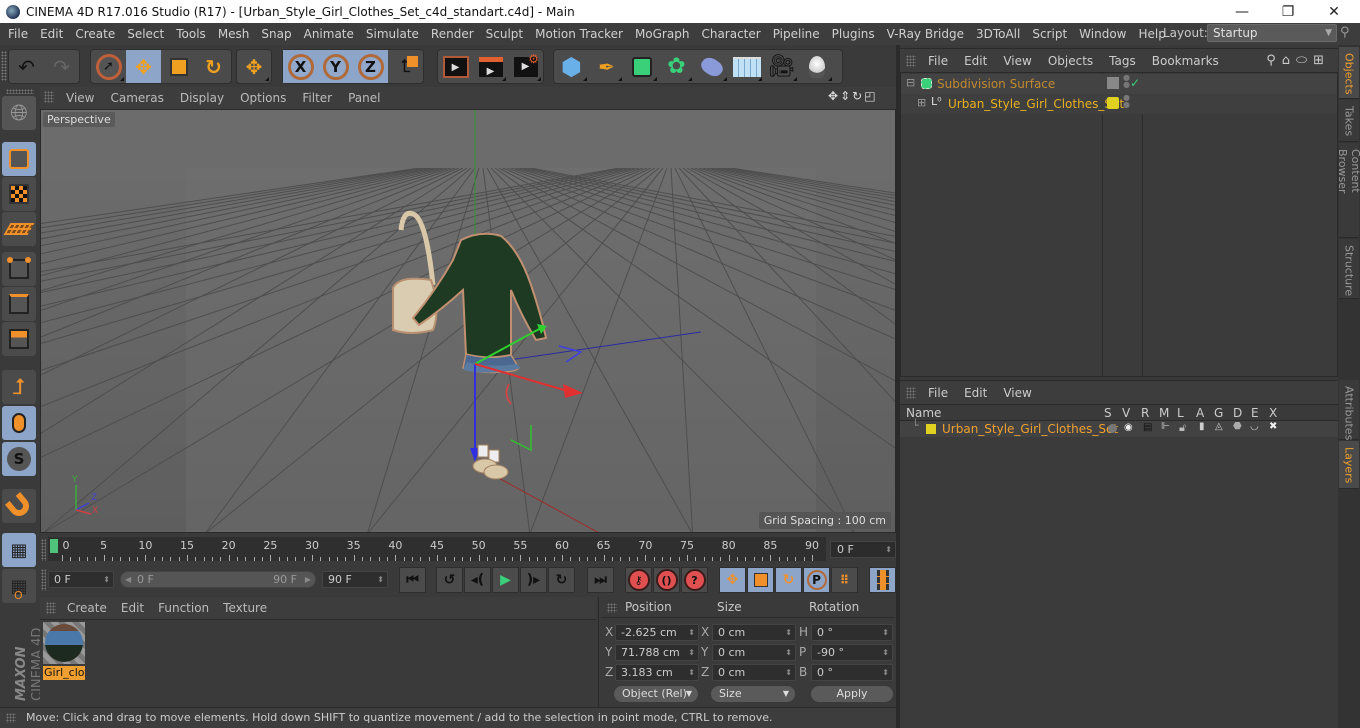 The width and height of the screenshot is (1360, 728). What do you see at coordinates (452, 34) in the screenshot?
I see `menu-render: Render` at bounding box center [452, 34].